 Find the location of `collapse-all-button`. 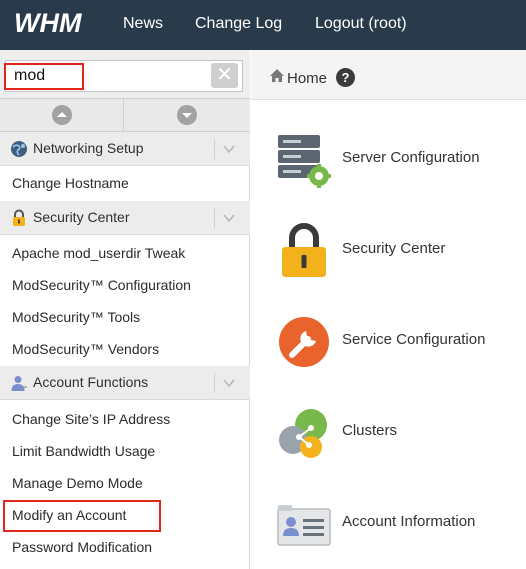

collapse-all-button is located at coordinates (62, 115).